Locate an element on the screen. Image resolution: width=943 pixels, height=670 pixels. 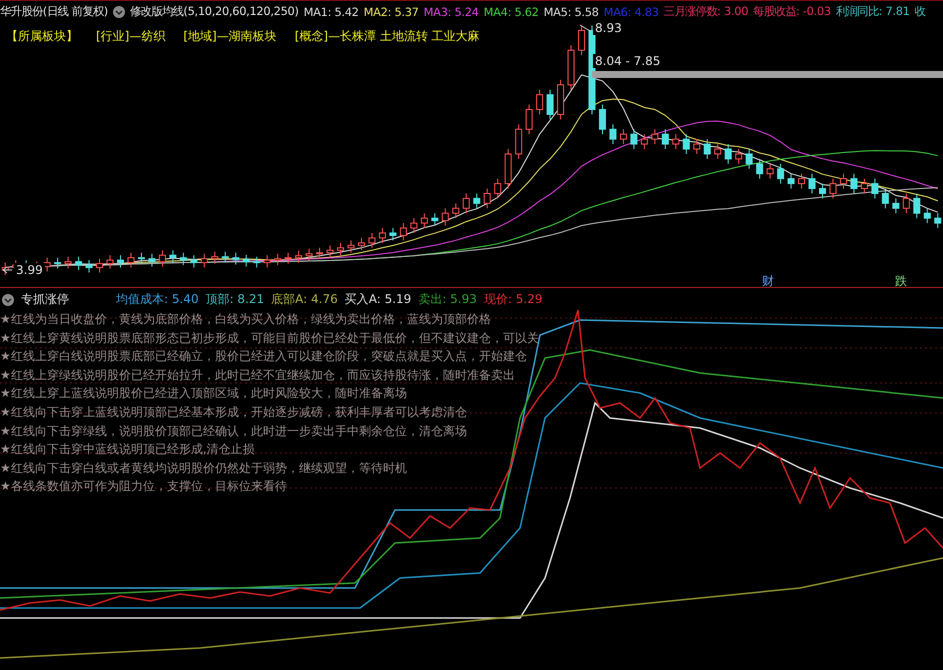
note-text: ★红线为当日收盘价，黄线为底部价格，白线为买入价格，绿线为卖出价格，蓝线为顶部价格 is located at coordinates (245, 319).